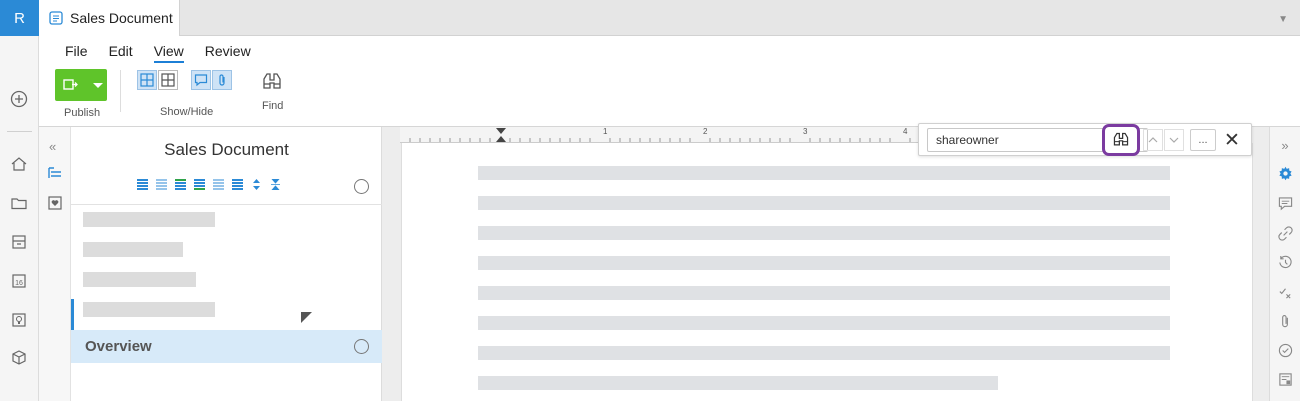 The height and width of the screenshot is (401, 1300). Describe the element at coordinates (660, 135) in the screenshot. I see `ruler: 1 2 3 4` at that location.